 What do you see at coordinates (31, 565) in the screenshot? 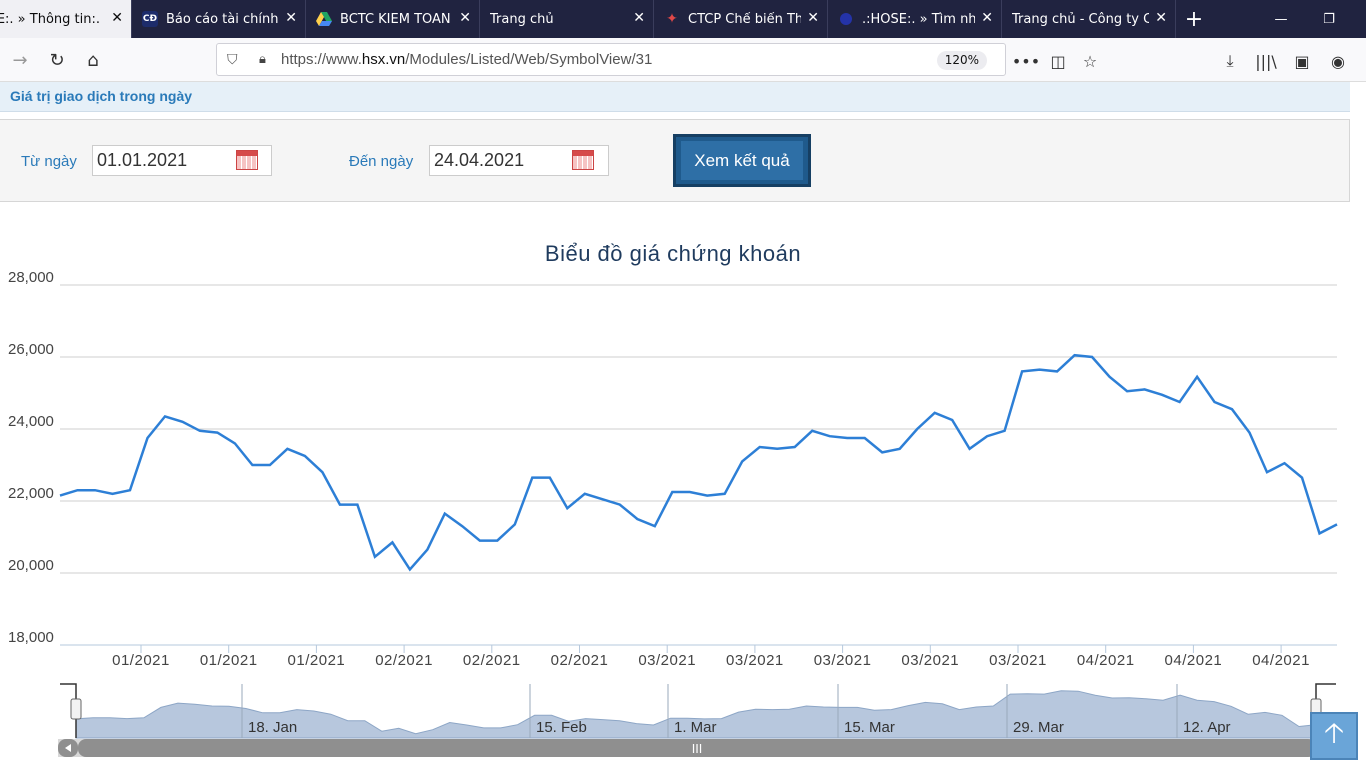
I see `y-tick-label: 20,000` at bounding box center [31, 565].